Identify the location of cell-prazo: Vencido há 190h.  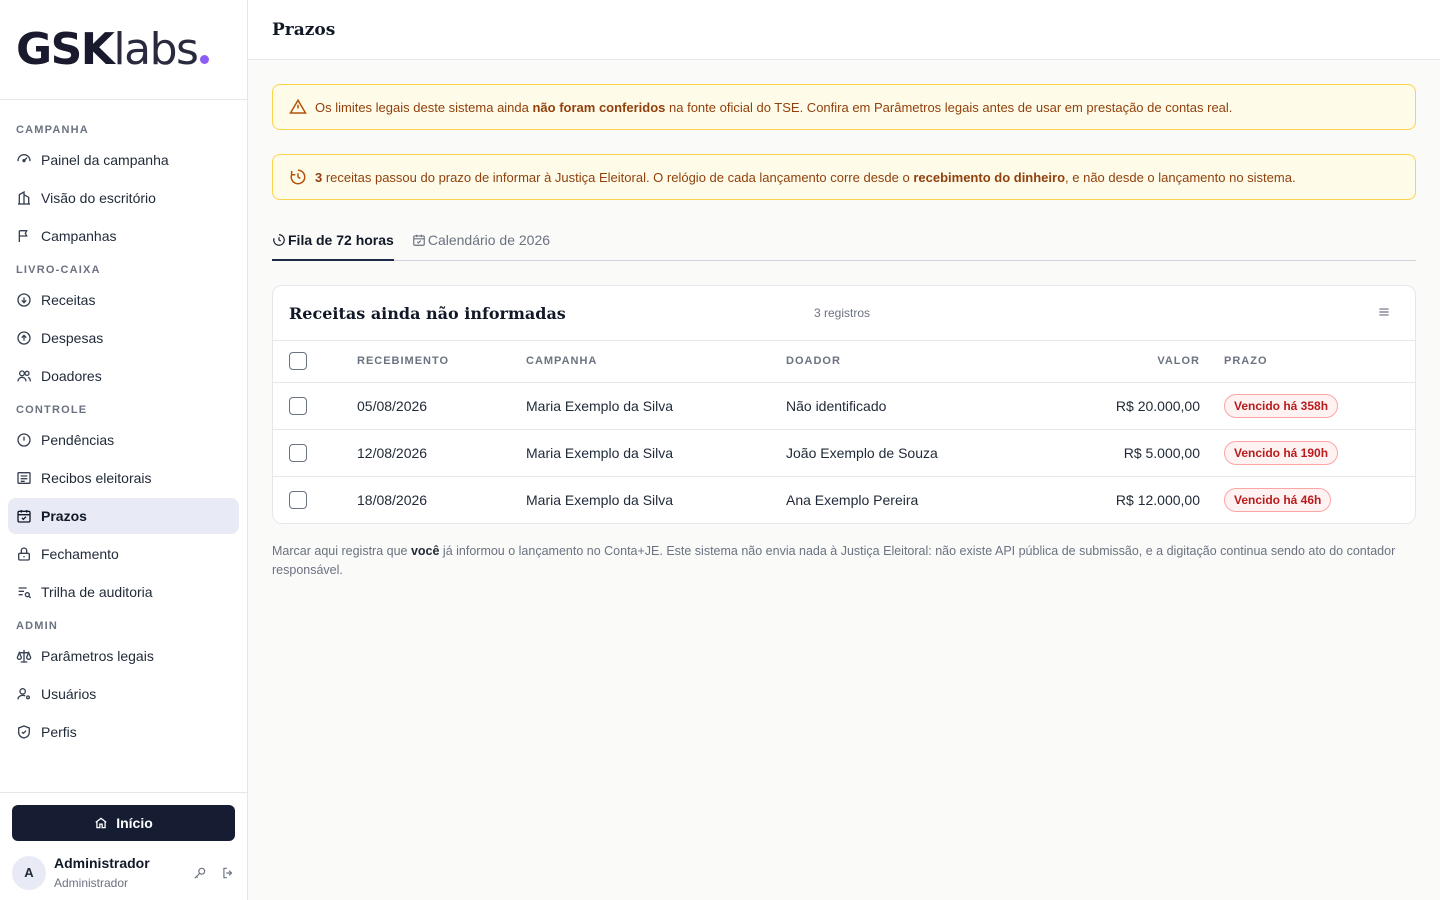
(1314, 452).